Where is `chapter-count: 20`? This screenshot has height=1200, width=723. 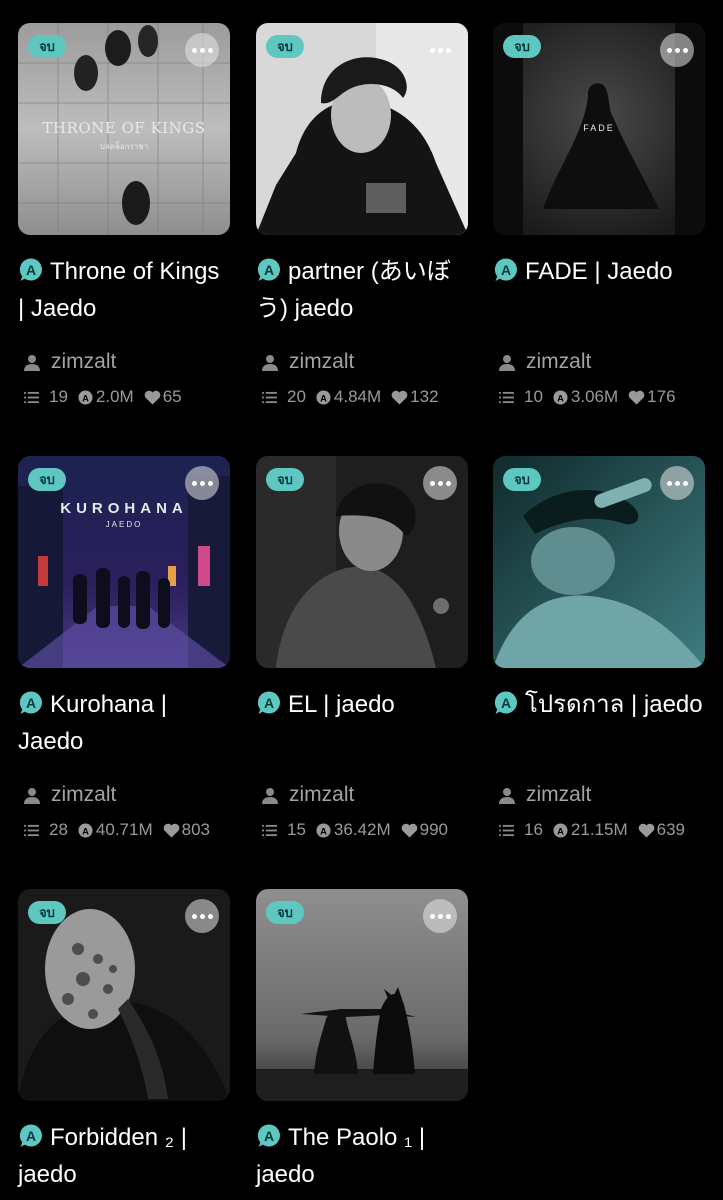 chapter-count: 20 is located at coordinates (296, 396).